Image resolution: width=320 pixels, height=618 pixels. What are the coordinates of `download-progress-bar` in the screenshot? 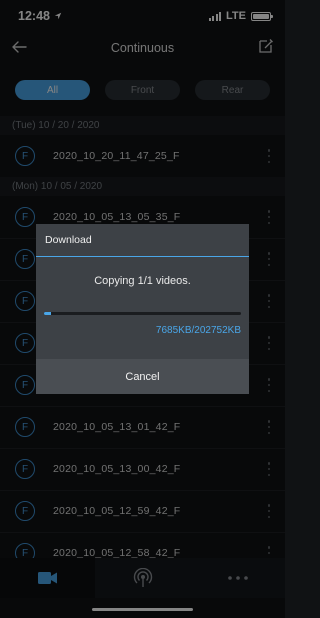 It's located at (142, 313).